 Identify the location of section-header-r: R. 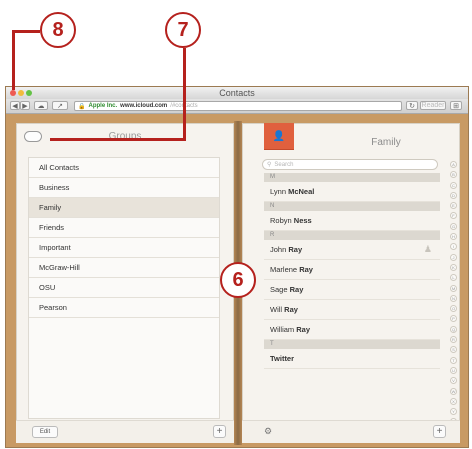
(352, 235).